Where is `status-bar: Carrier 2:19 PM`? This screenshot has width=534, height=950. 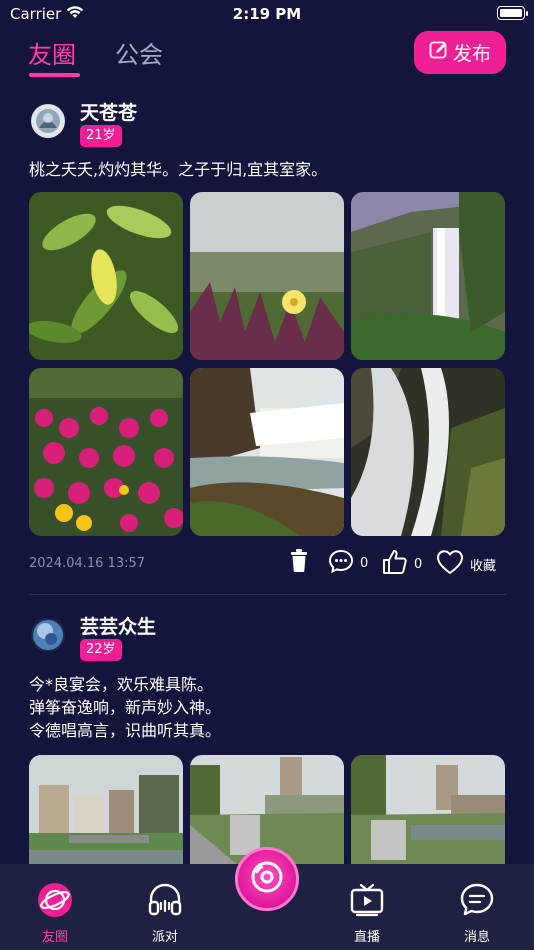 status-bar: Carrier 2:19 PM is located at coordinates (267, 15).